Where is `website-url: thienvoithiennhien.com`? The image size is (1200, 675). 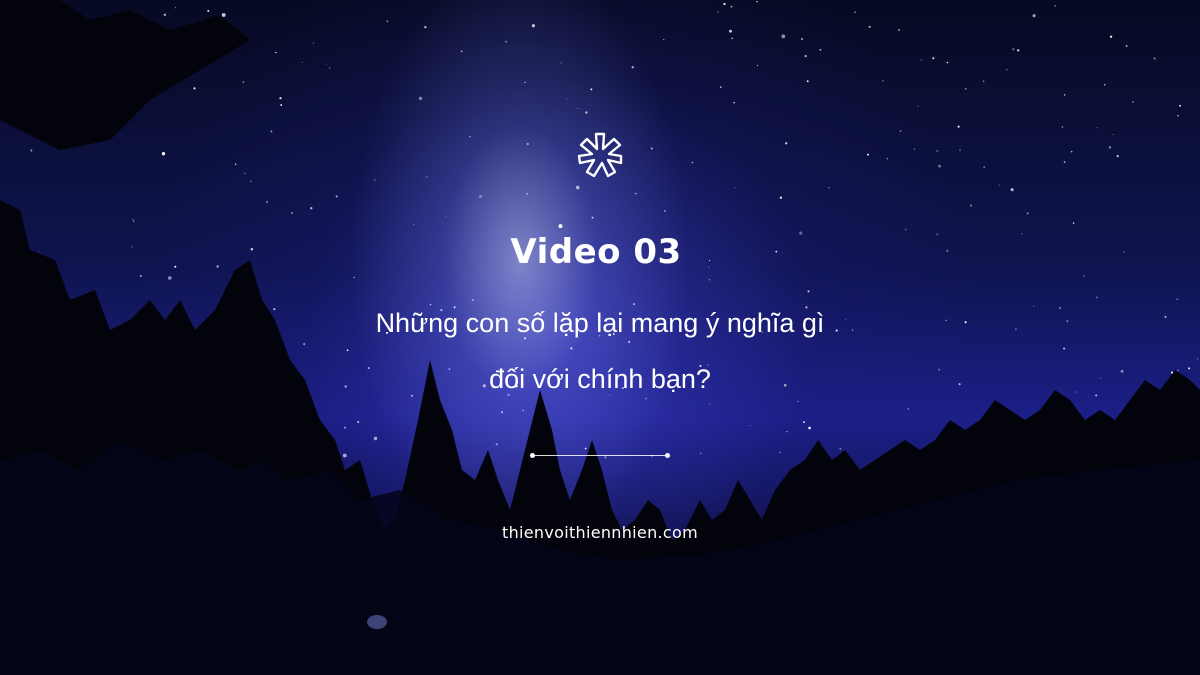 website-url: thienvoithiennhien.com is located at coordinates (600, 532).